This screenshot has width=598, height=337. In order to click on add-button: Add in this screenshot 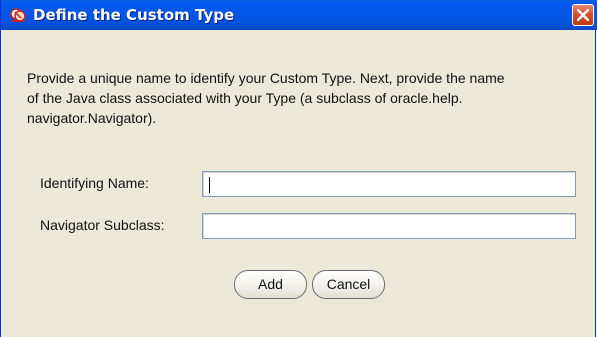, I will do `click(270, 284)`.